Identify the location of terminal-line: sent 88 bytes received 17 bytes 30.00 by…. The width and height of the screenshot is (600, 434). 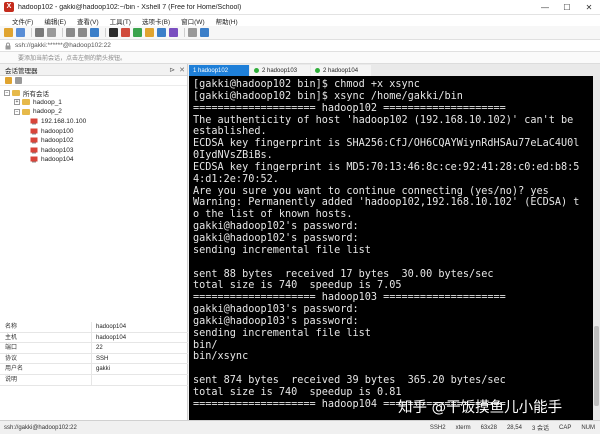
(343, 274).